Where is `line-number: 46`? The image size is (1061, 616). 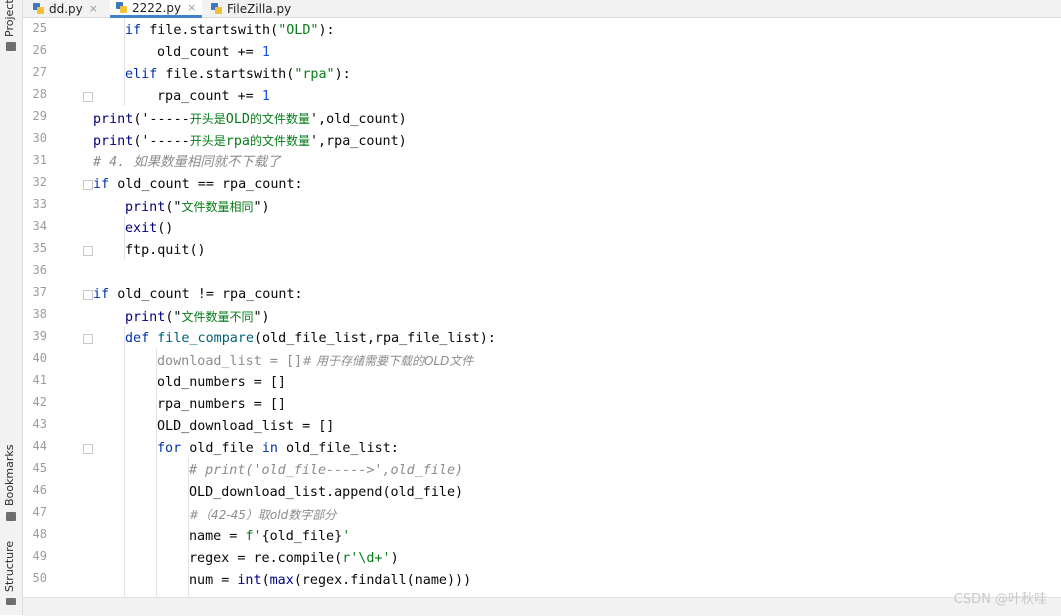
line-number: 46 is located at coordinates (39, 490).